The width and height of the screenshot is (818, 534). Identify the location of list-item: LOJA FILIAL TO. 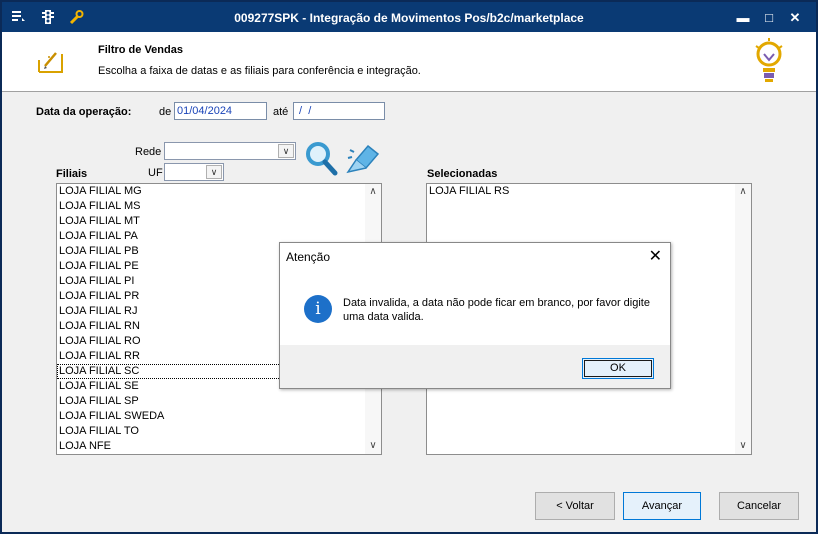
(219, 431).